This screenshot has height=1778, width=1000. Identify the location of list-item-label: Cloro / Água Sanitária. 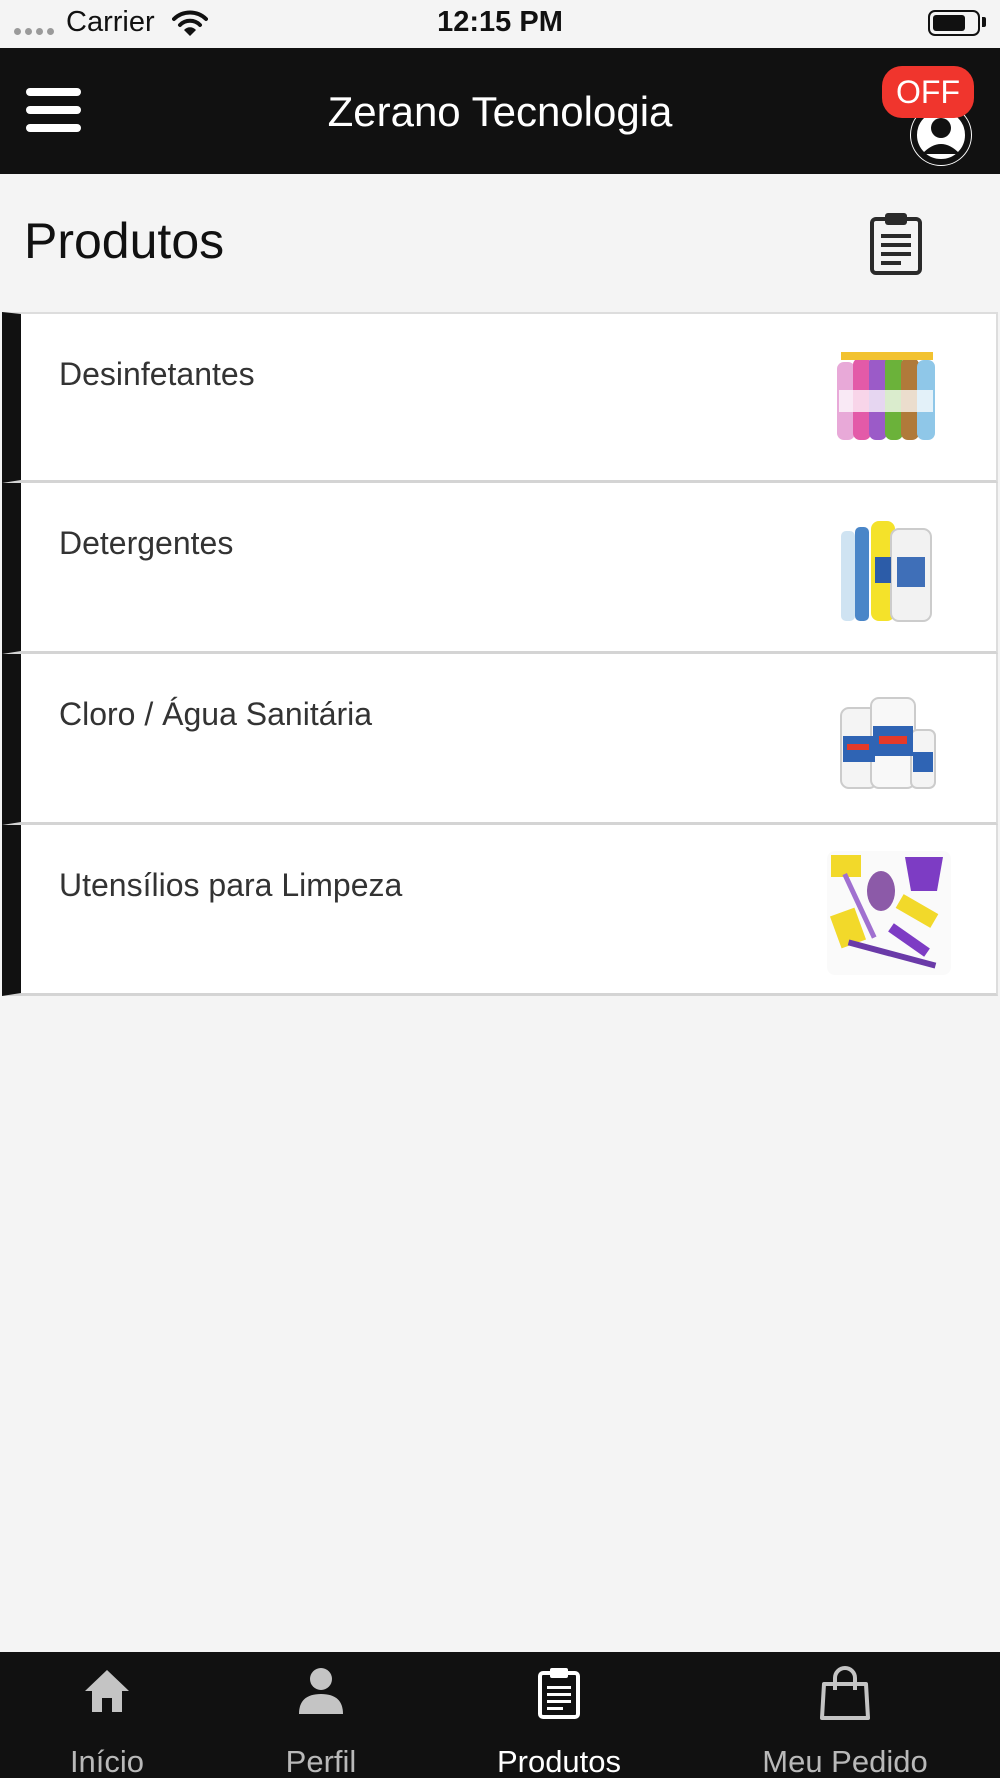
(216, 714).